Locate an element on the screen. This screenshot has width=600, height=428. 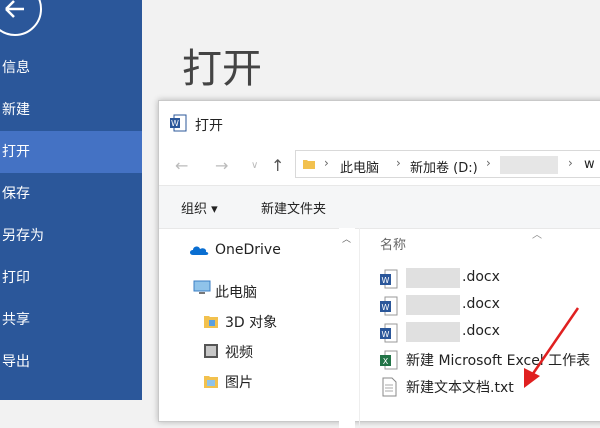
nav-item-pictures: 图片 is located at coordinates (239, 382).